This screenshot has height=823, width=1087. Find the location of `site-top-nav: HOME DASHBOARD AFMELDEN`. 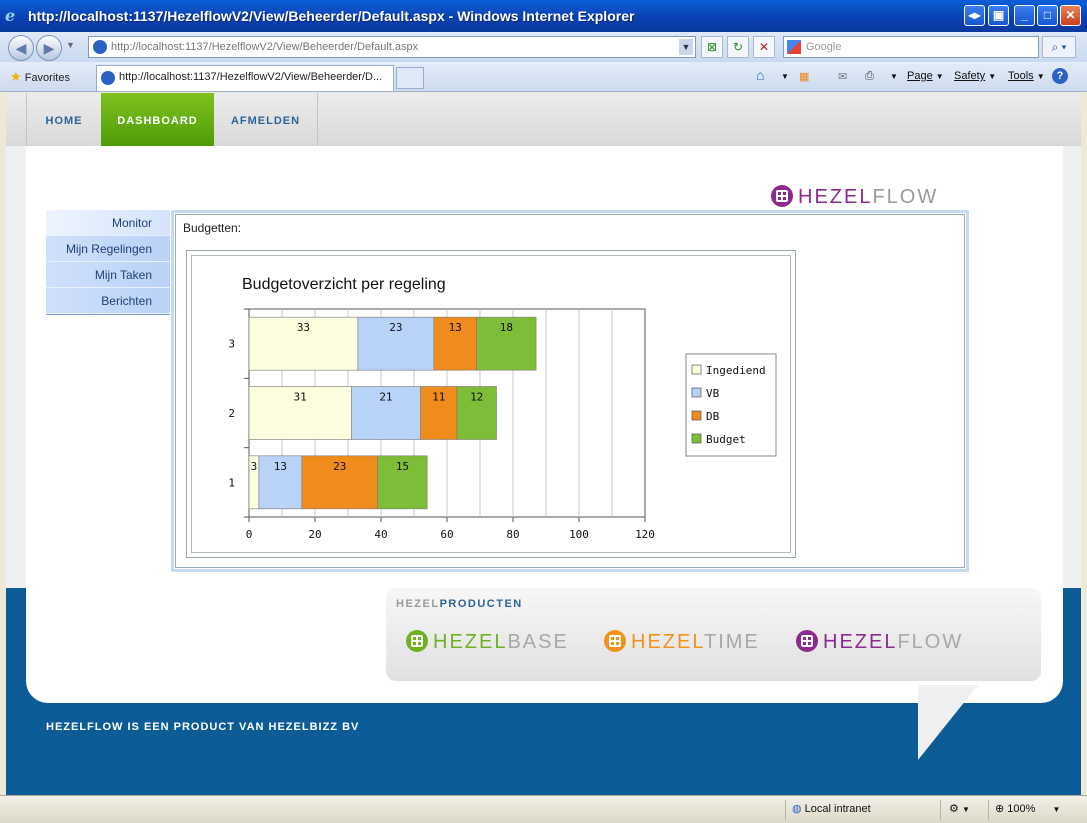

site-top-nav: HOME DASHBOARD AFMELDEN is located at coordinates (543, 119).